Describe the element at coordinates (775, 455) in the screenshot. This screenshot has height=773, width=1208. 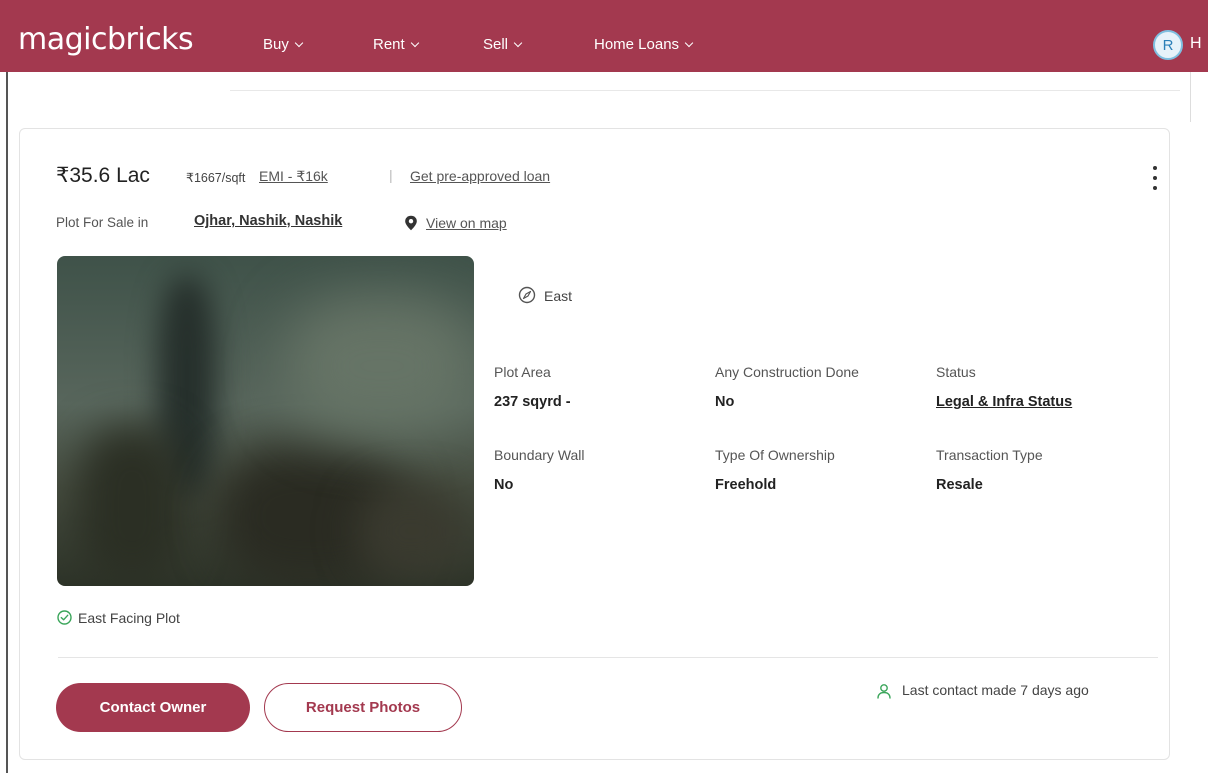
I see `attr-ownership-label: Type Of Ownership` at that location.